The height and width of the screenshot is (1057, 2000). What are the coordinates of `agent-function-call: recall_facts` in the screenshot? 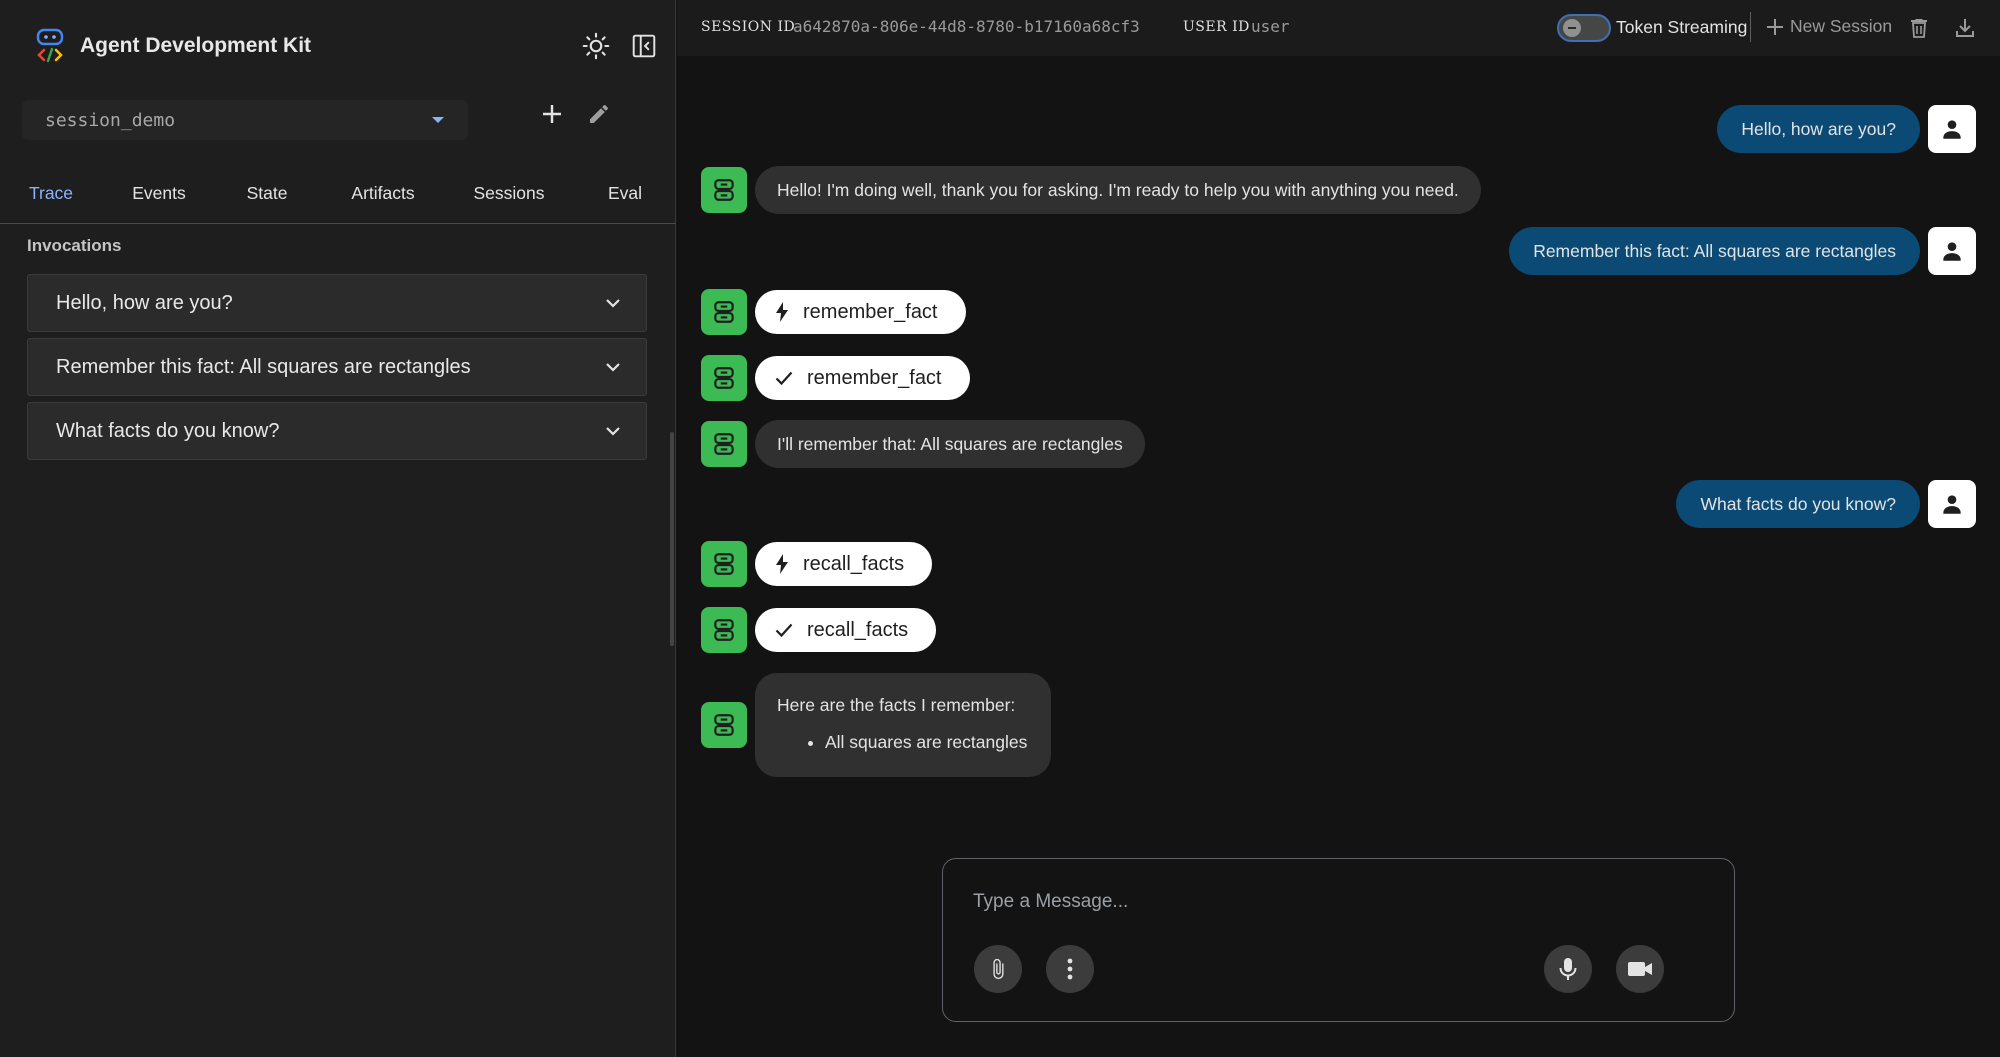 It's located at (817, 564).